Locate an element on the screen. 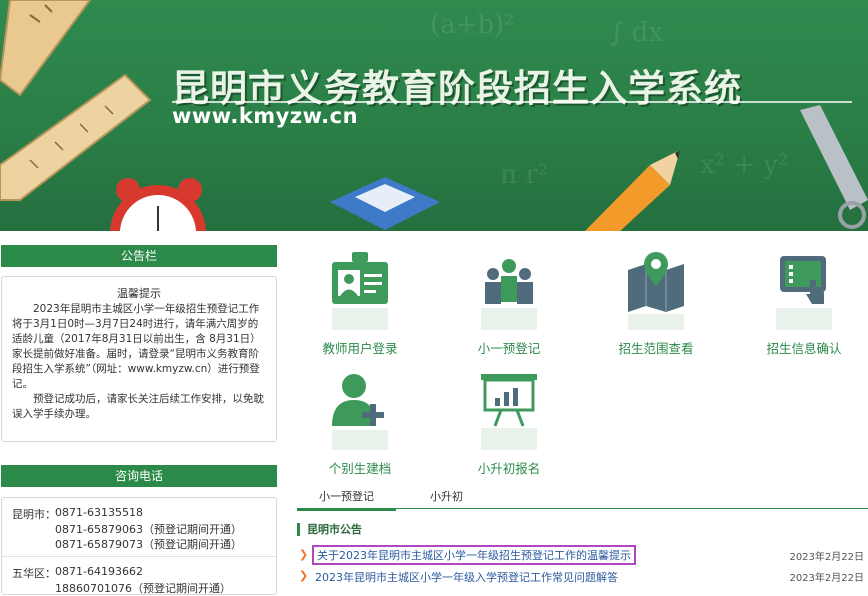  title-underline is located at coordinates (512, 102).